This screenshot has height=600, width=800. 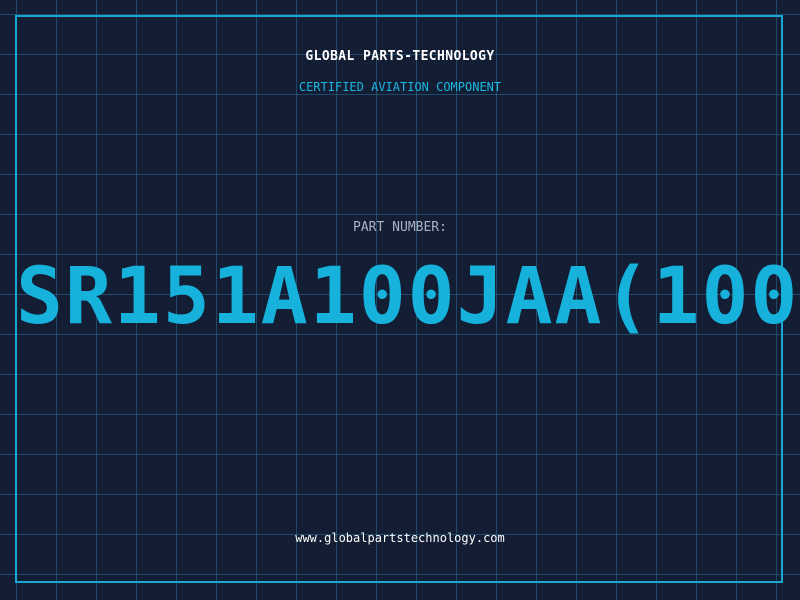 I want to click on company-name: GLOBAL PARTS-TECHNOLOGY, so click(x=400, y=56).